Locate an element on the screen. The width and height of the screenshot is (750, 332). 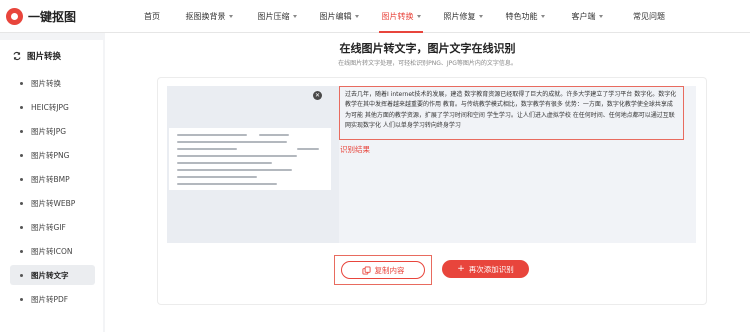
add-again-button: + 再次添加识别 is located at coordinates (485, 269).